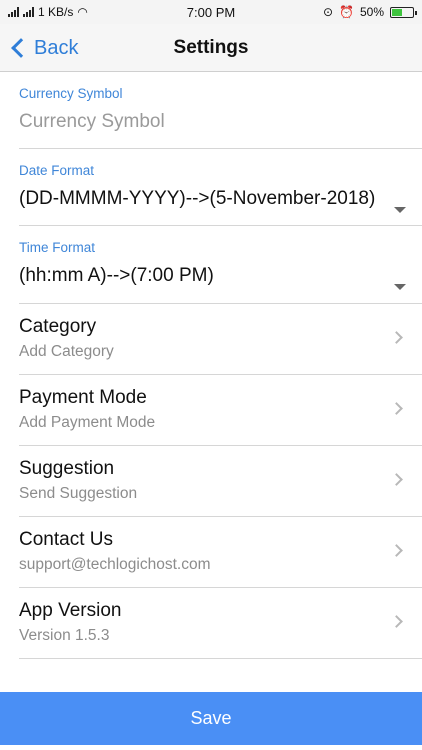  What do you see at coordinates (220, 552) in the screenshot?
I see `settings-row-contact-us: Contact Us support@techlogichost.com` at bounding box center [220, 552].